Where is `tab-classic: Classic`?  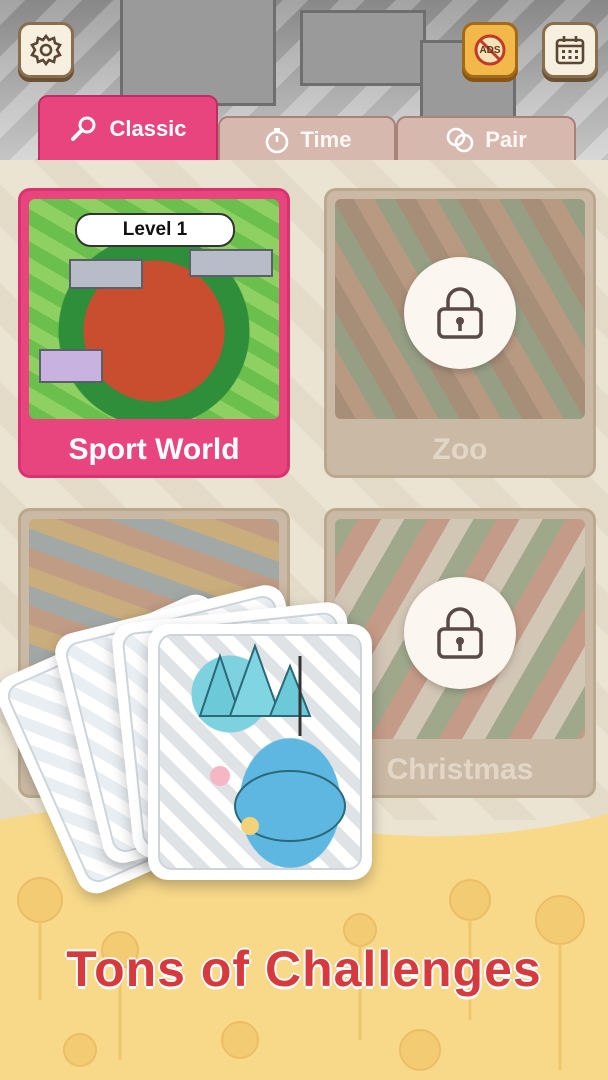 tab-classic: Classic is located at coordinates (128, 129).